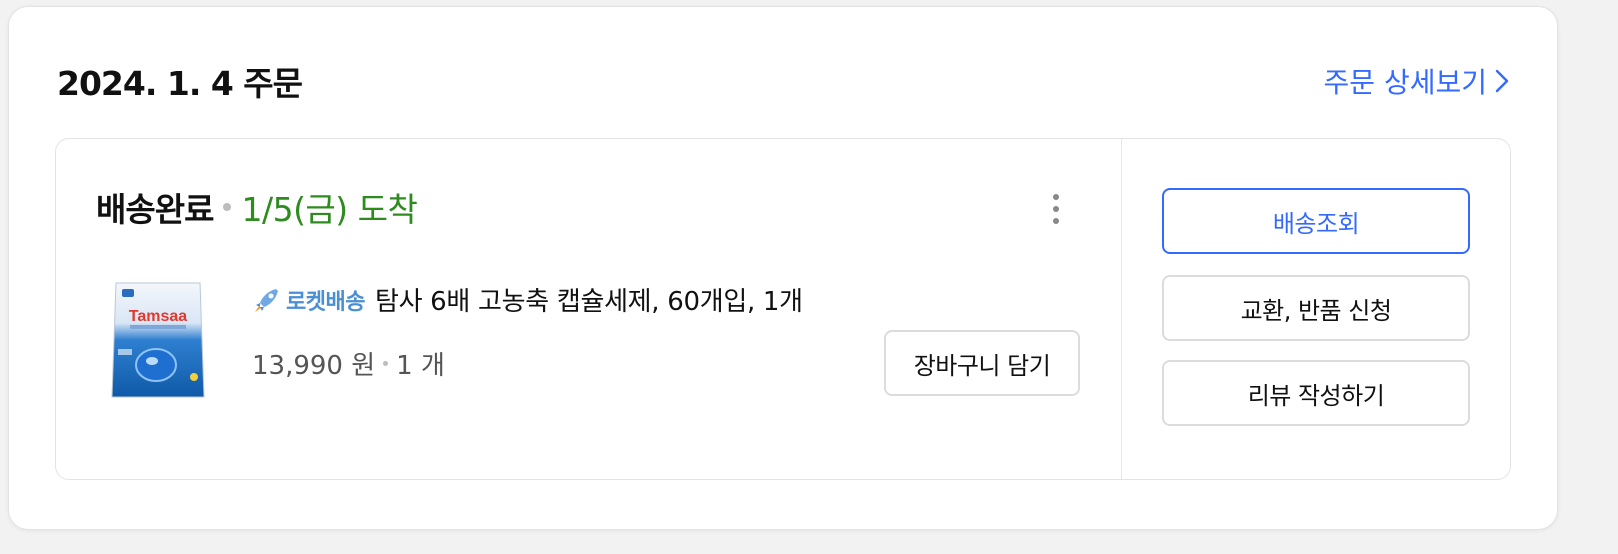 This screenshot has width=1618, height=554. Describe the element at coordinates (1405, 82) in the screenshot. I see `order-detail-label: 주문 상세보기` at that location.